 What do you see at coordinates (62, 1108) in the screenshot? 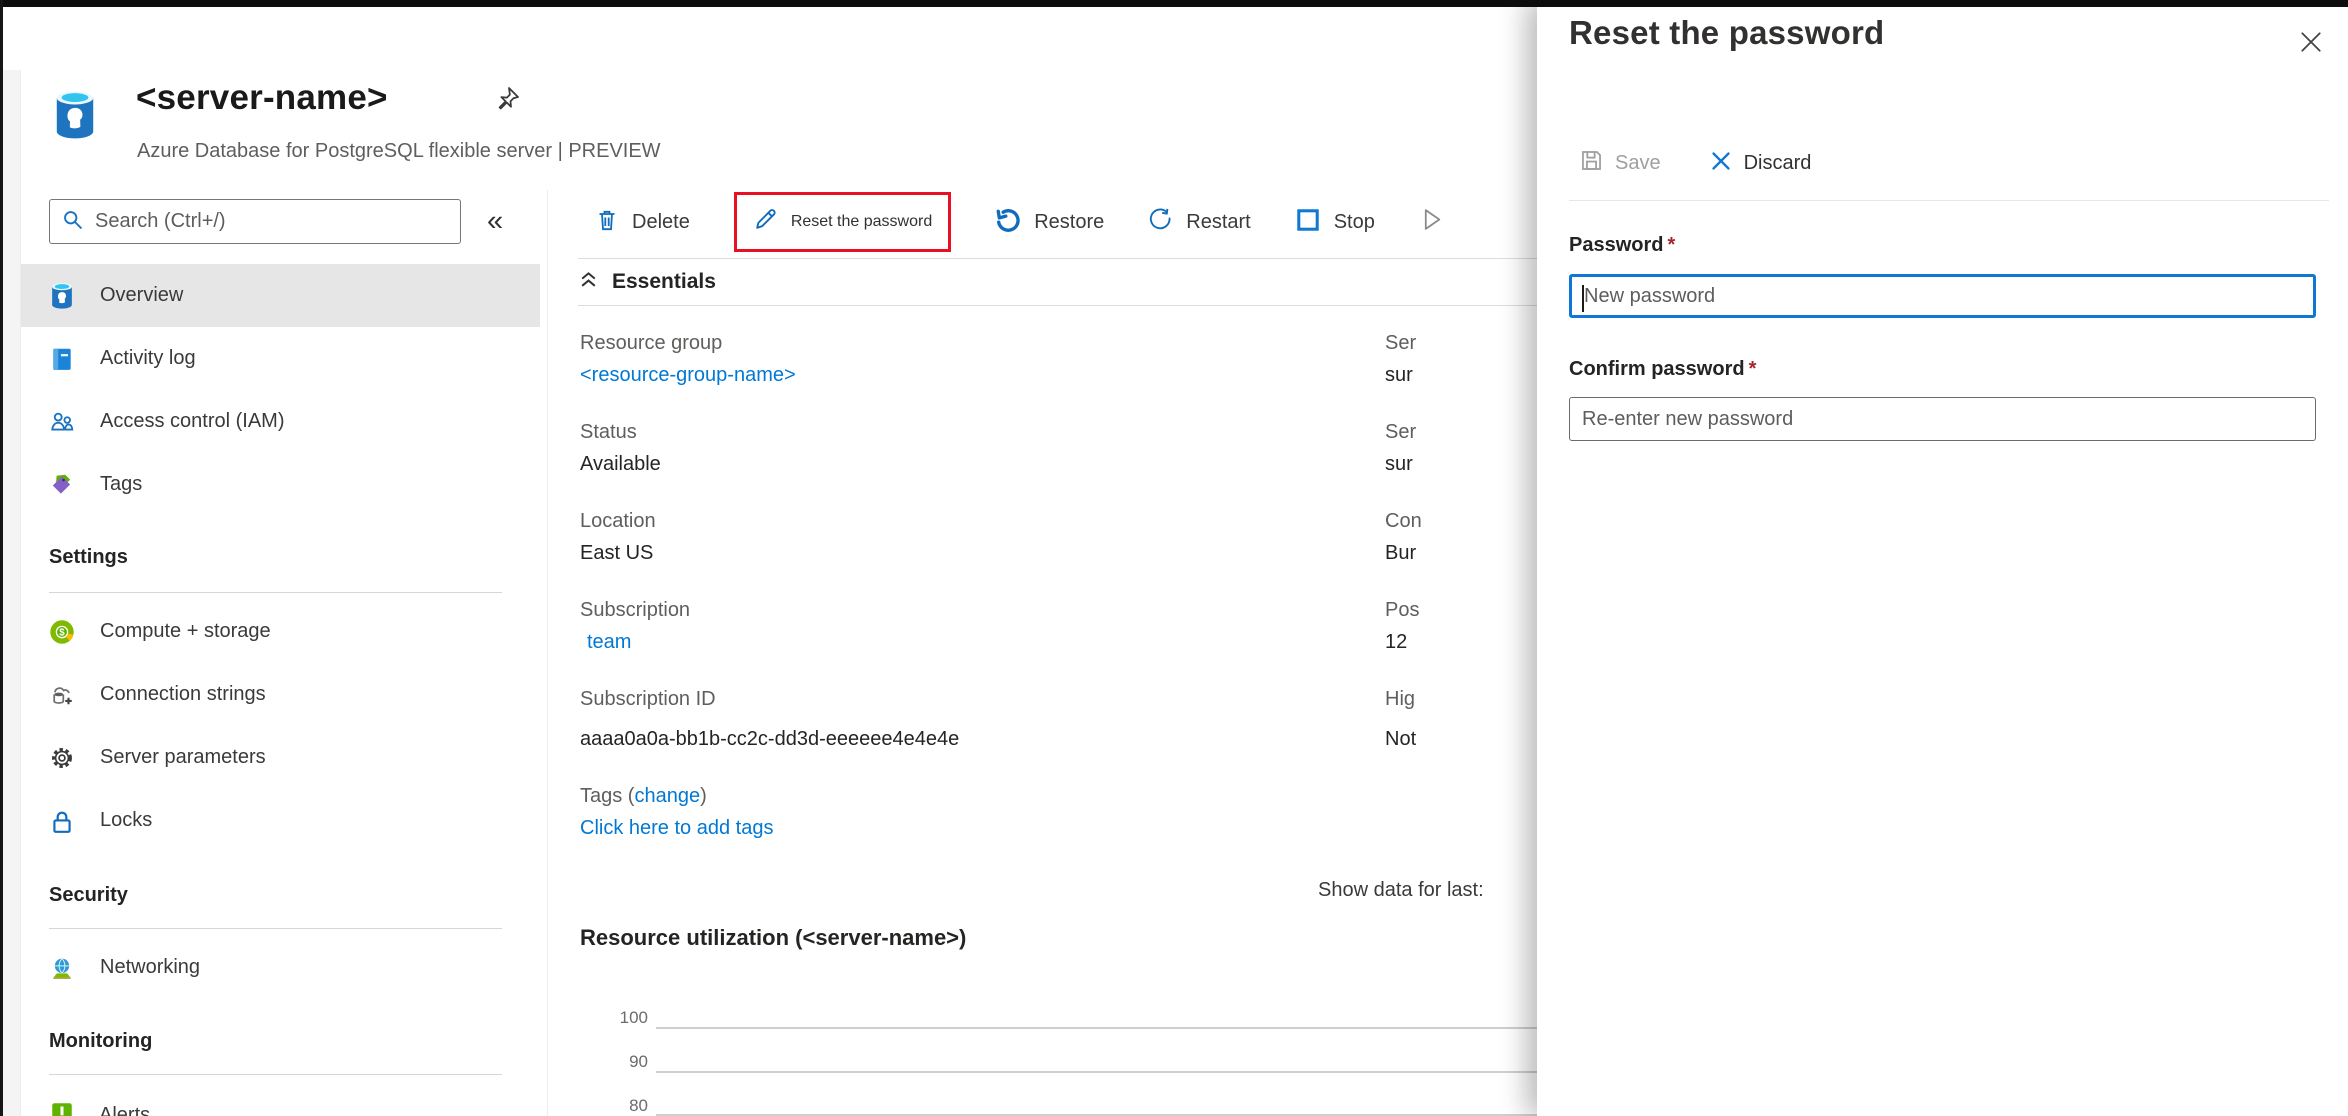
I see `alerts-icon` at bounding box center [62, 1108].